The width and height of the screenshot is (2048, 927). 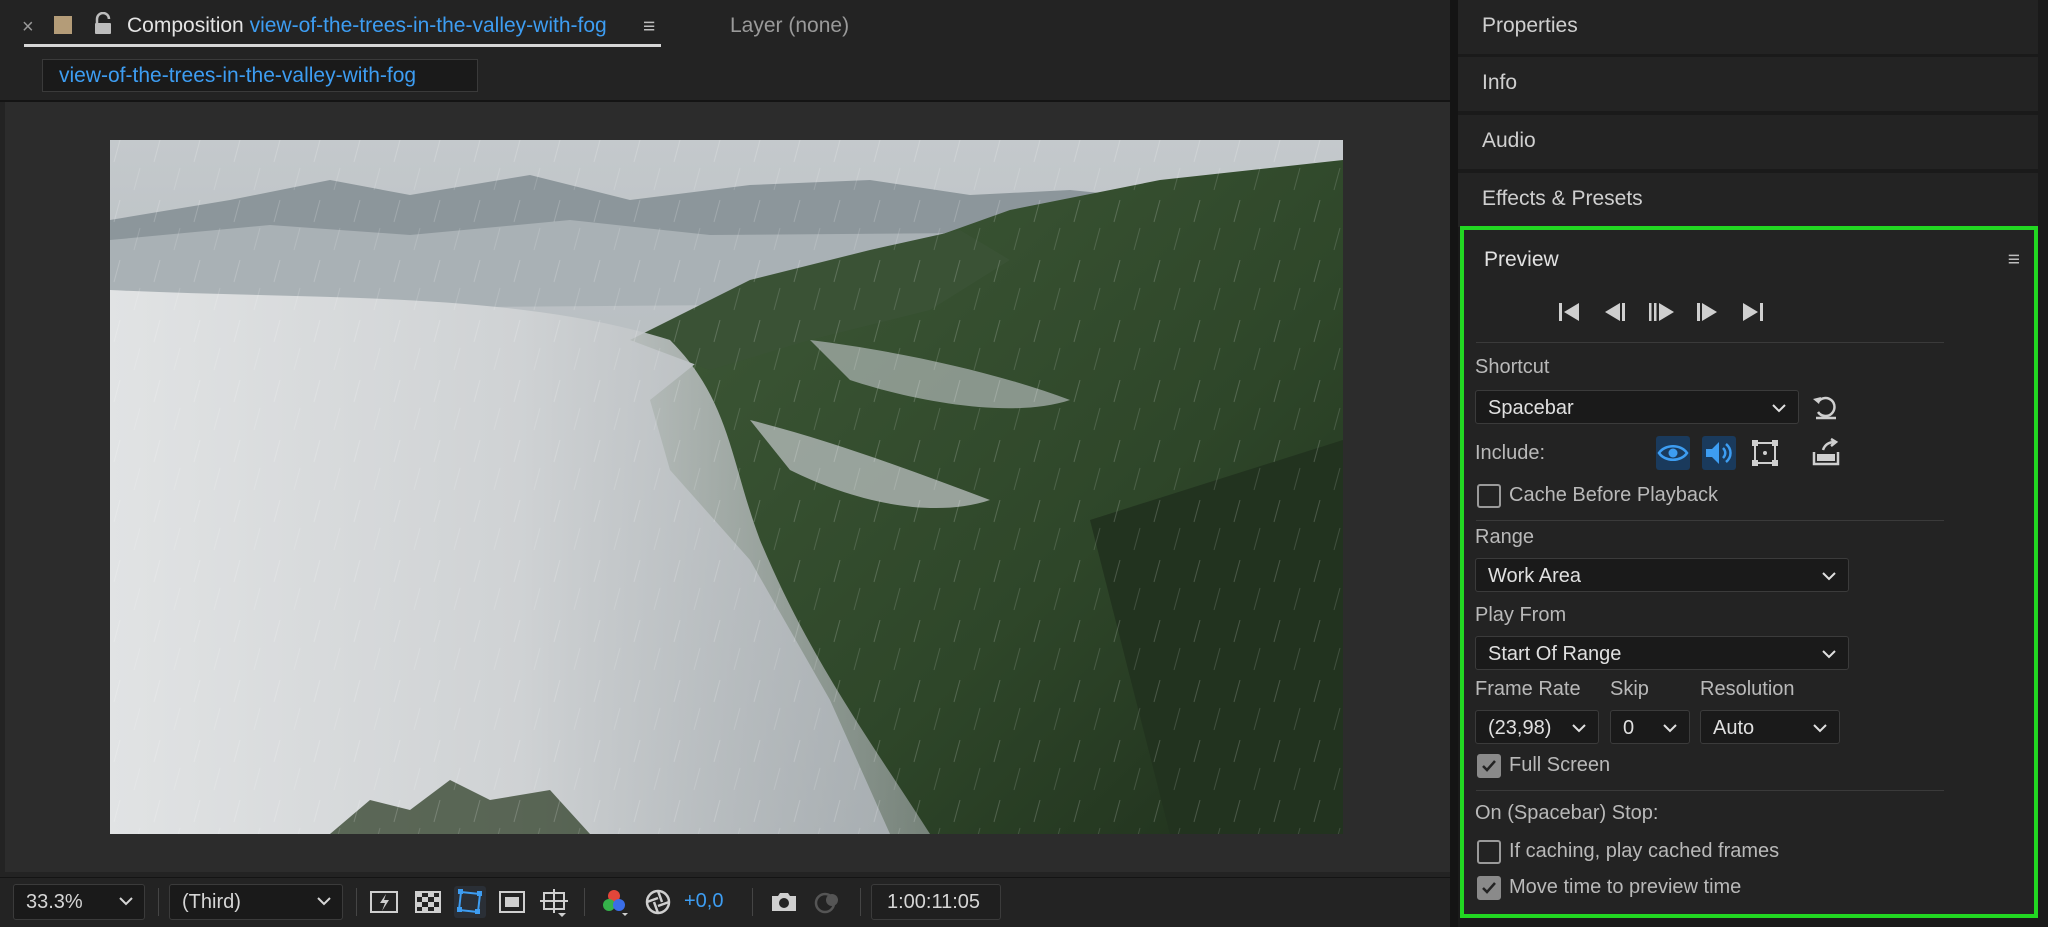 What do you see at coordinates (789, 26) in the screenshot?
I see `tab-layer: Layer (none)` at bounding box center [789, 26].